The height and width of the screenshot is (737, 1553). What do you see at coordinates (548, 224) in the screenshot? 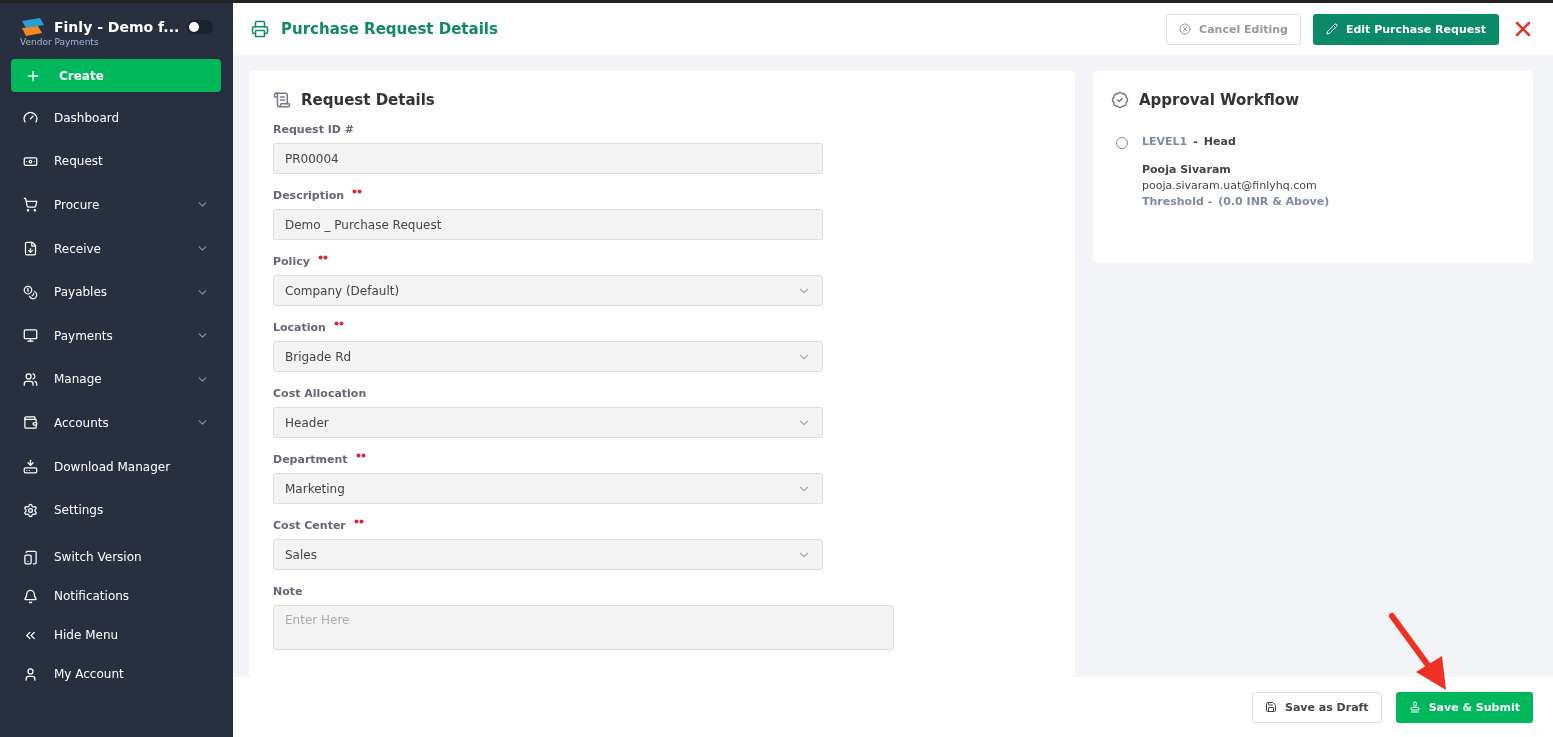
I see `input-field: Demo _ Purchase Request` at bounding box center [548, 224].